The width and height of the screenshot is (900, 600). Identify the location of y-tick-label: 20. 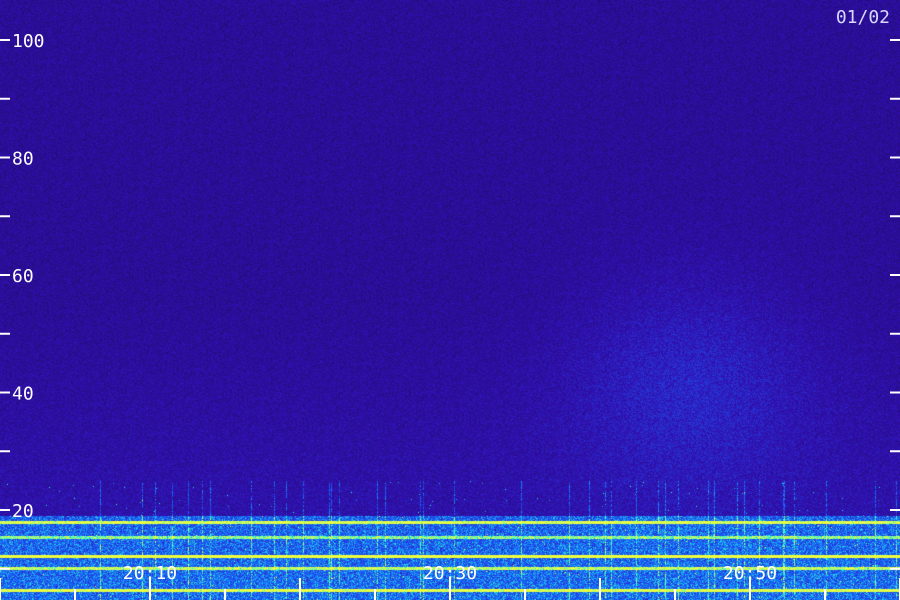
(23, 511).